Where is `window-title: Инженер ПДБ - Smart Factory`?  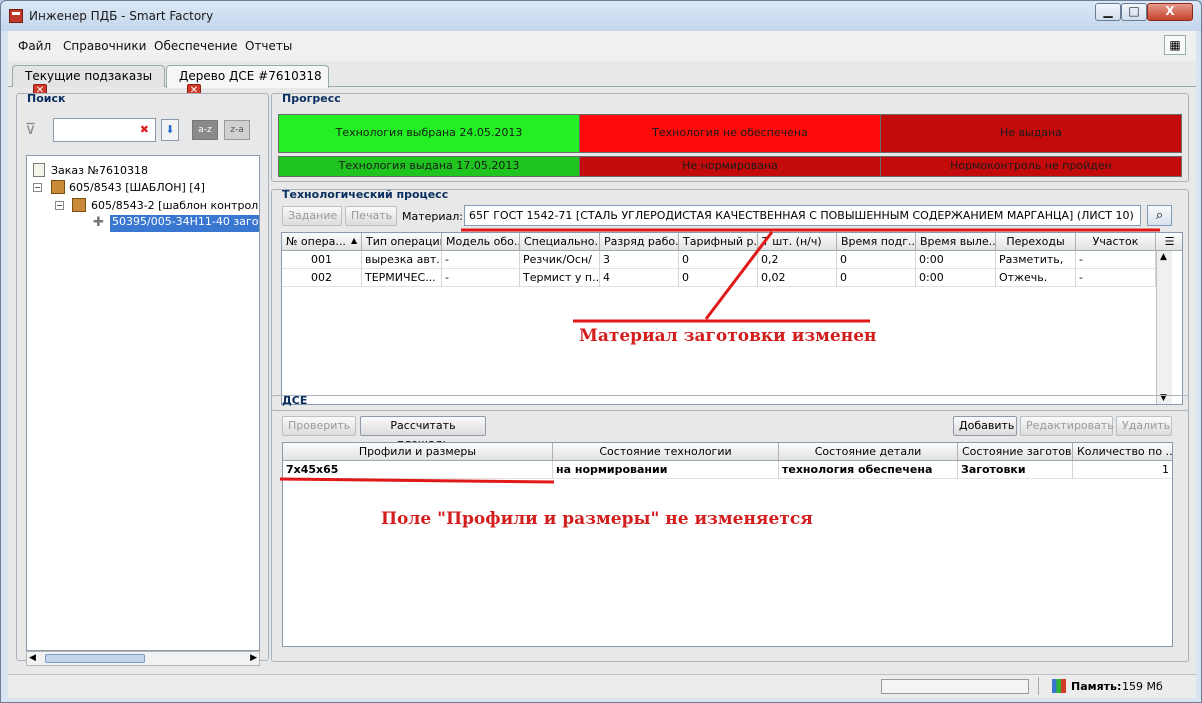 window-title: Инженер ПДБ - Smart Factory is located at coordinates (121, 16).